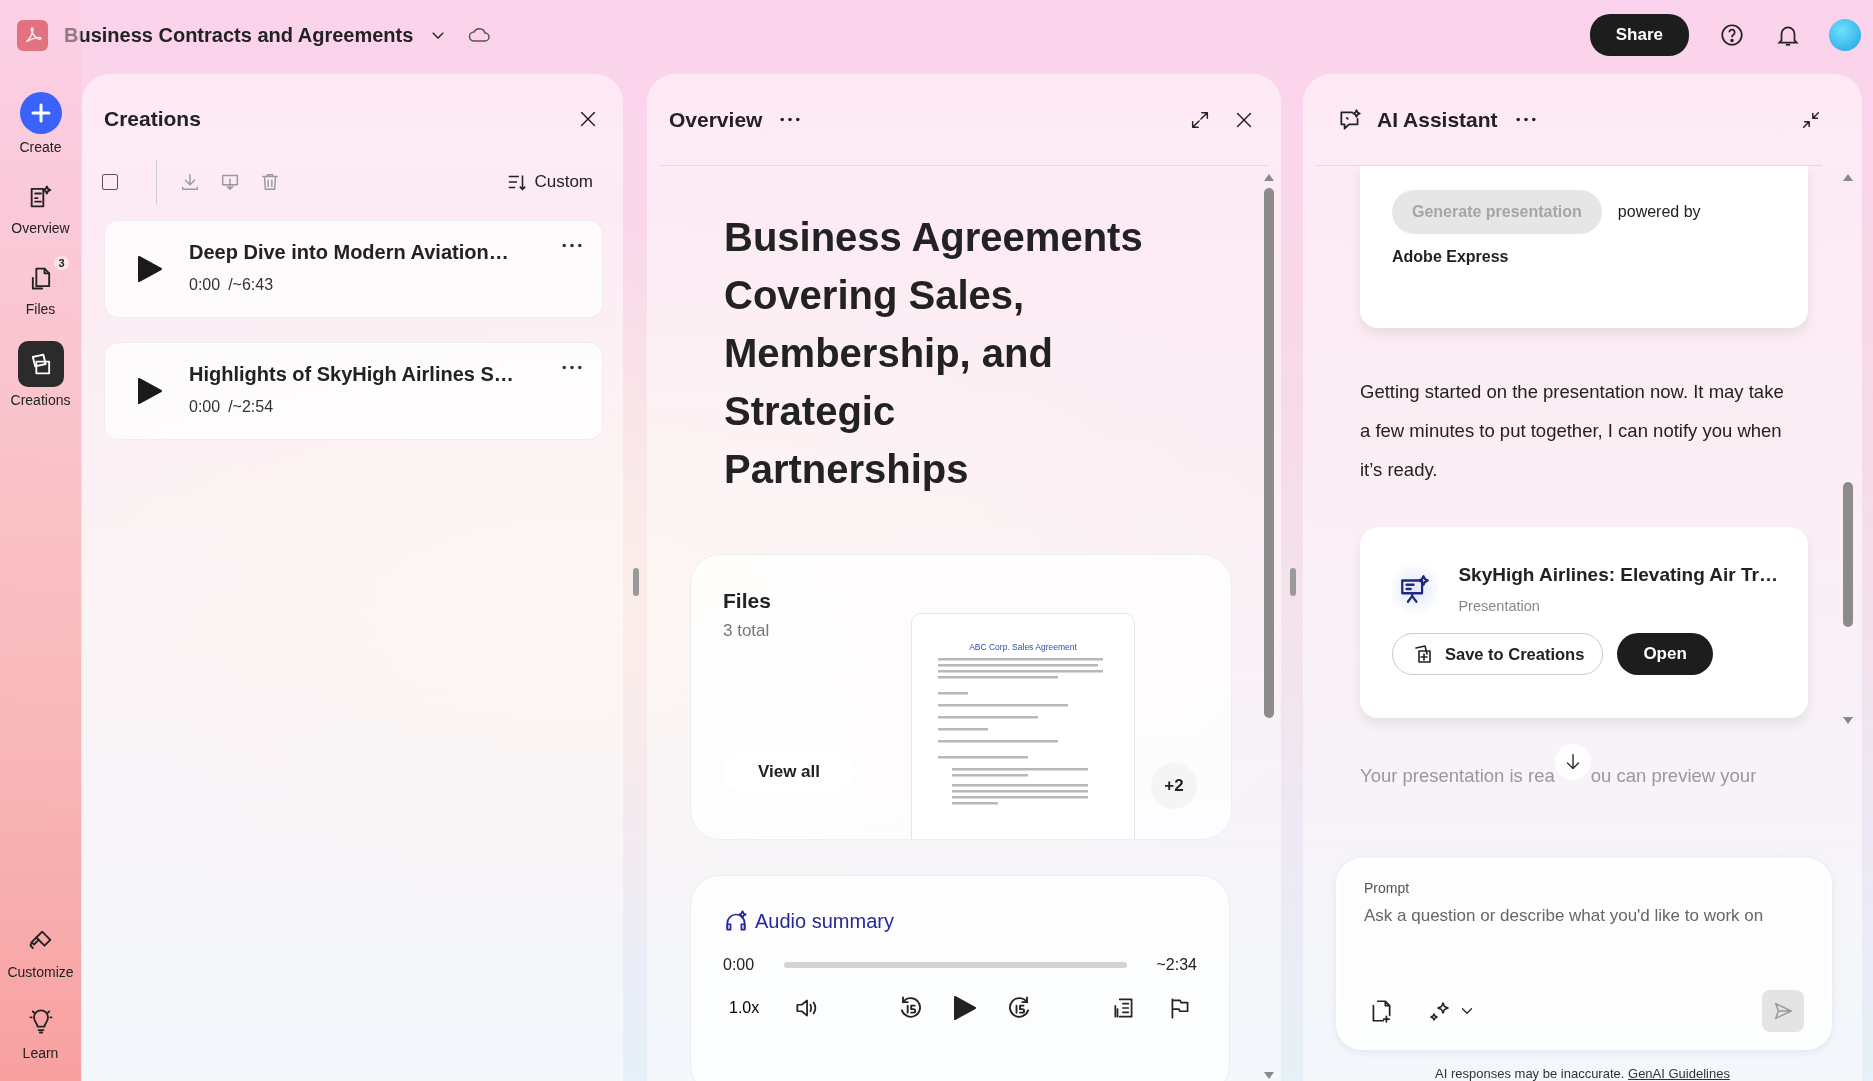  Describe the element at coordinates (1530, 1073) in the screenshot. I see `disclaimer-text: AI responses may be inaccurate.` at that location.